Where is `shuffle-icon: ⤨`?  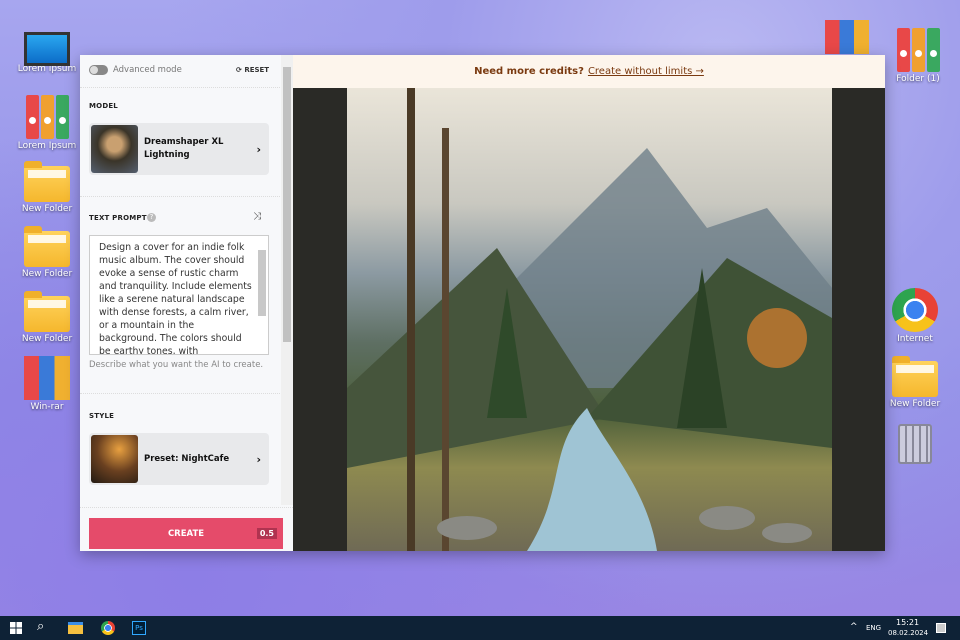 shuffle-icon: ⤨ is located at coordinates (257, 216).